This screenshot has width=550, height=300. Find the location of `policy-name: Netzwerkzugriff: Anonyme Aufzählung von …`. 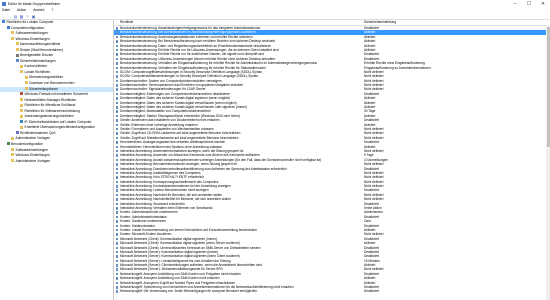

policy-name: Netzwerkzugriff: Anonyme Aufzählung von … is located at coordinates (170, 278).